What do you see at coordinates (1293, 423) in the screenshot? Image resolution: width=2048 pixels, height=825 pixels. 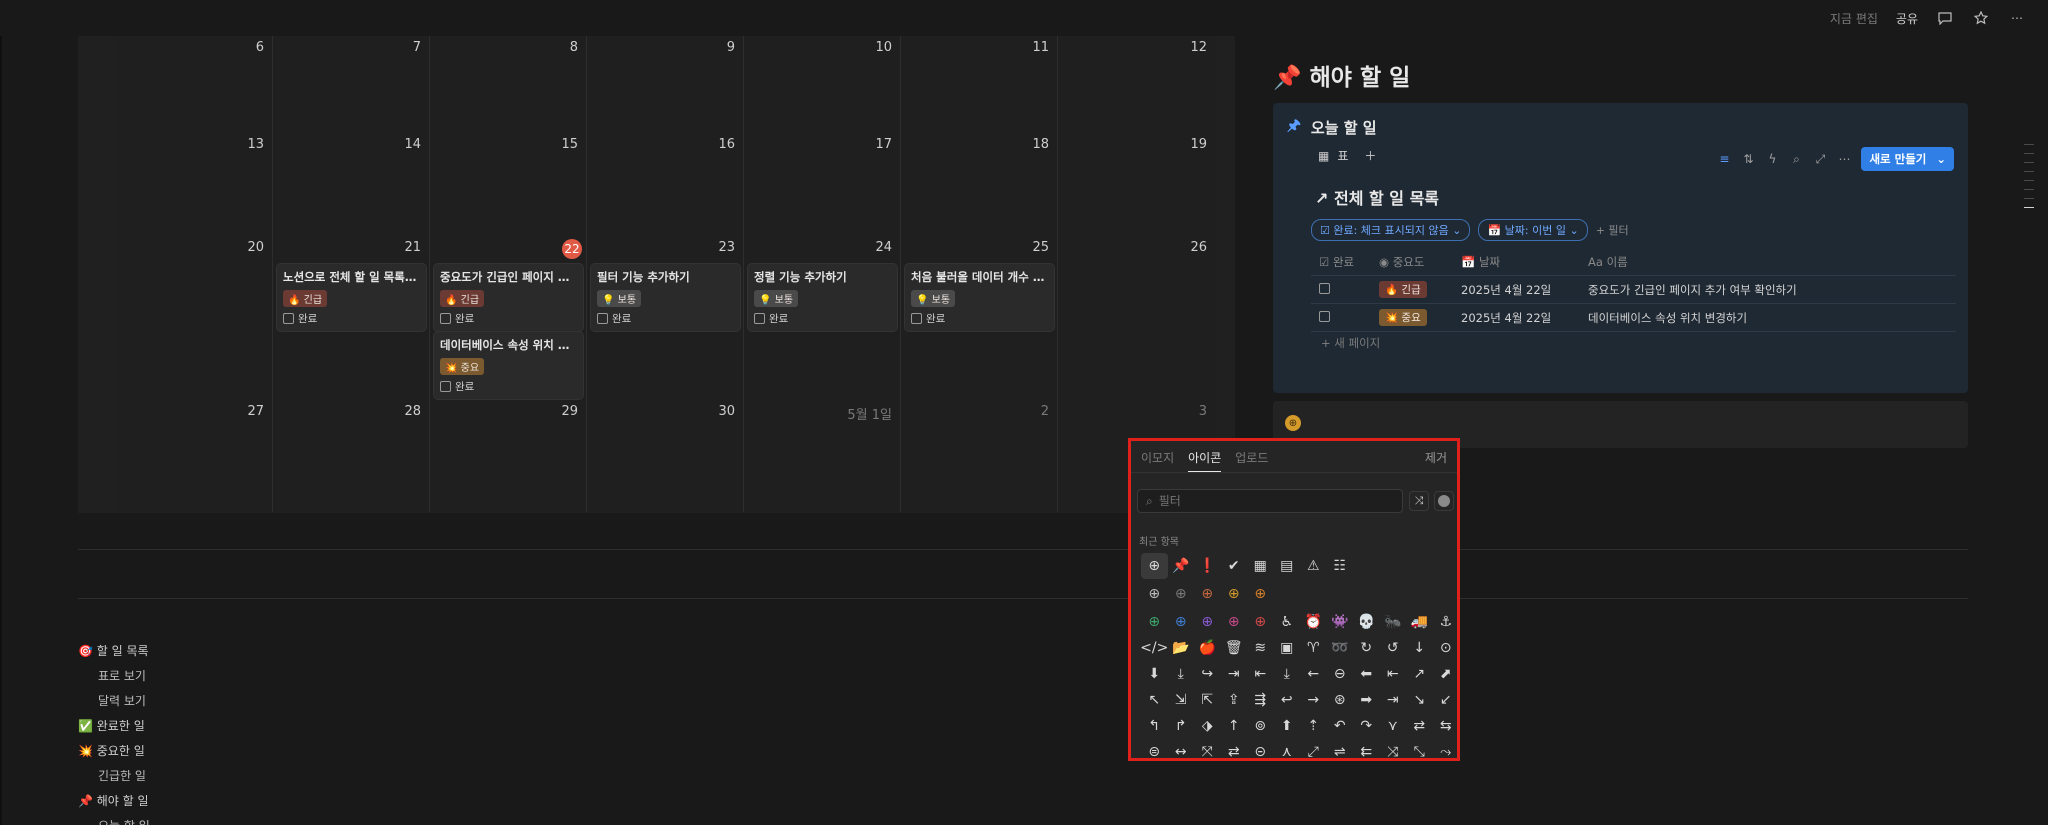 I see `selected-icon: ⊕` at bounding box center [1293, 423].